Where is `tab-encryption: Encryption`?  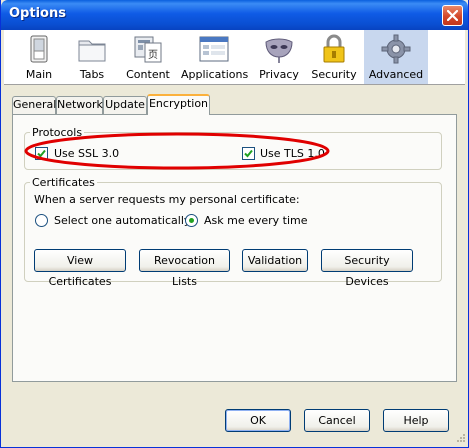 tab-encryption: Encryption is located at coordinates (178, 104).